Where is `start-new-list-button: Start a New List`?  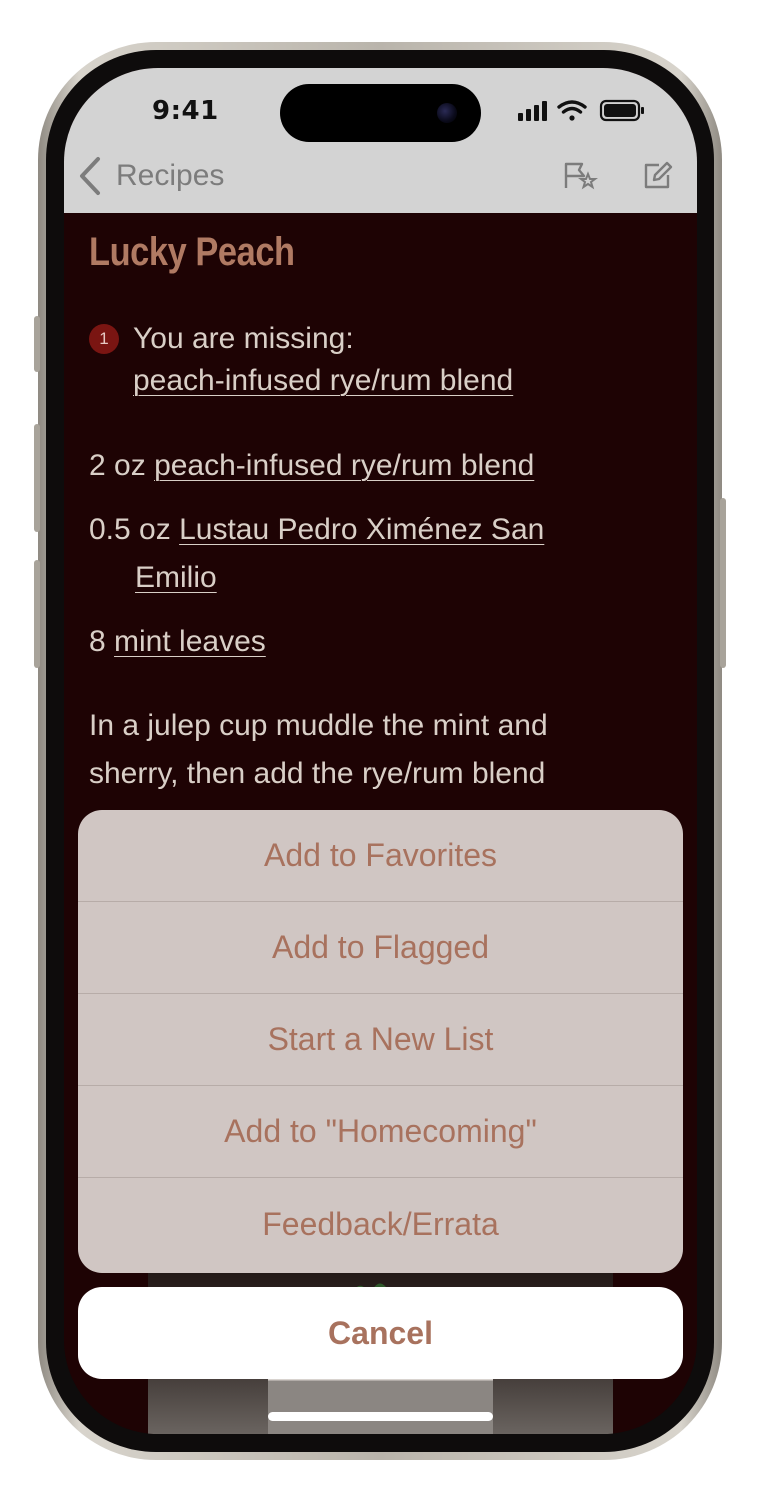 start-new-list-button: Start a New List is located at coordinates (380, 1040).